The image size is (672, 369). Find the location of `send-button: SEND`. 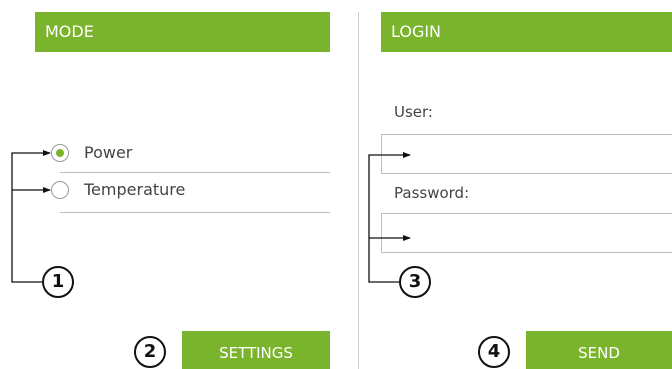

send-button: SEND is located at coordinates (599, 350).